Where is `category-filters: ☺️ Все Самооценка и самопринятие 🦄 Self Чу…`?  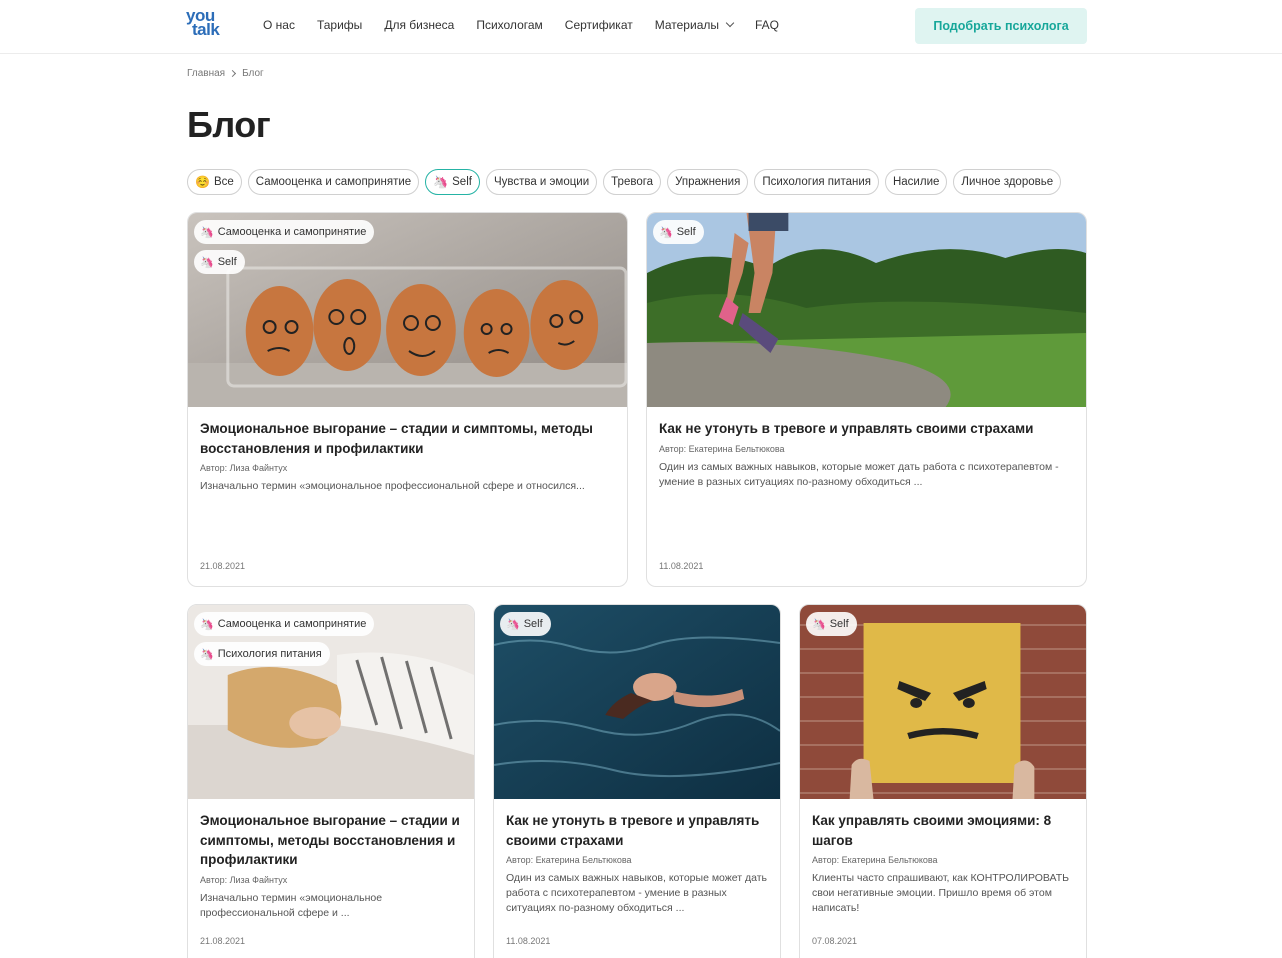
category-filters: ☺️ Все Самооценка и самопринятие 🦄 Self Чу… is located at coordinates (627, 182).